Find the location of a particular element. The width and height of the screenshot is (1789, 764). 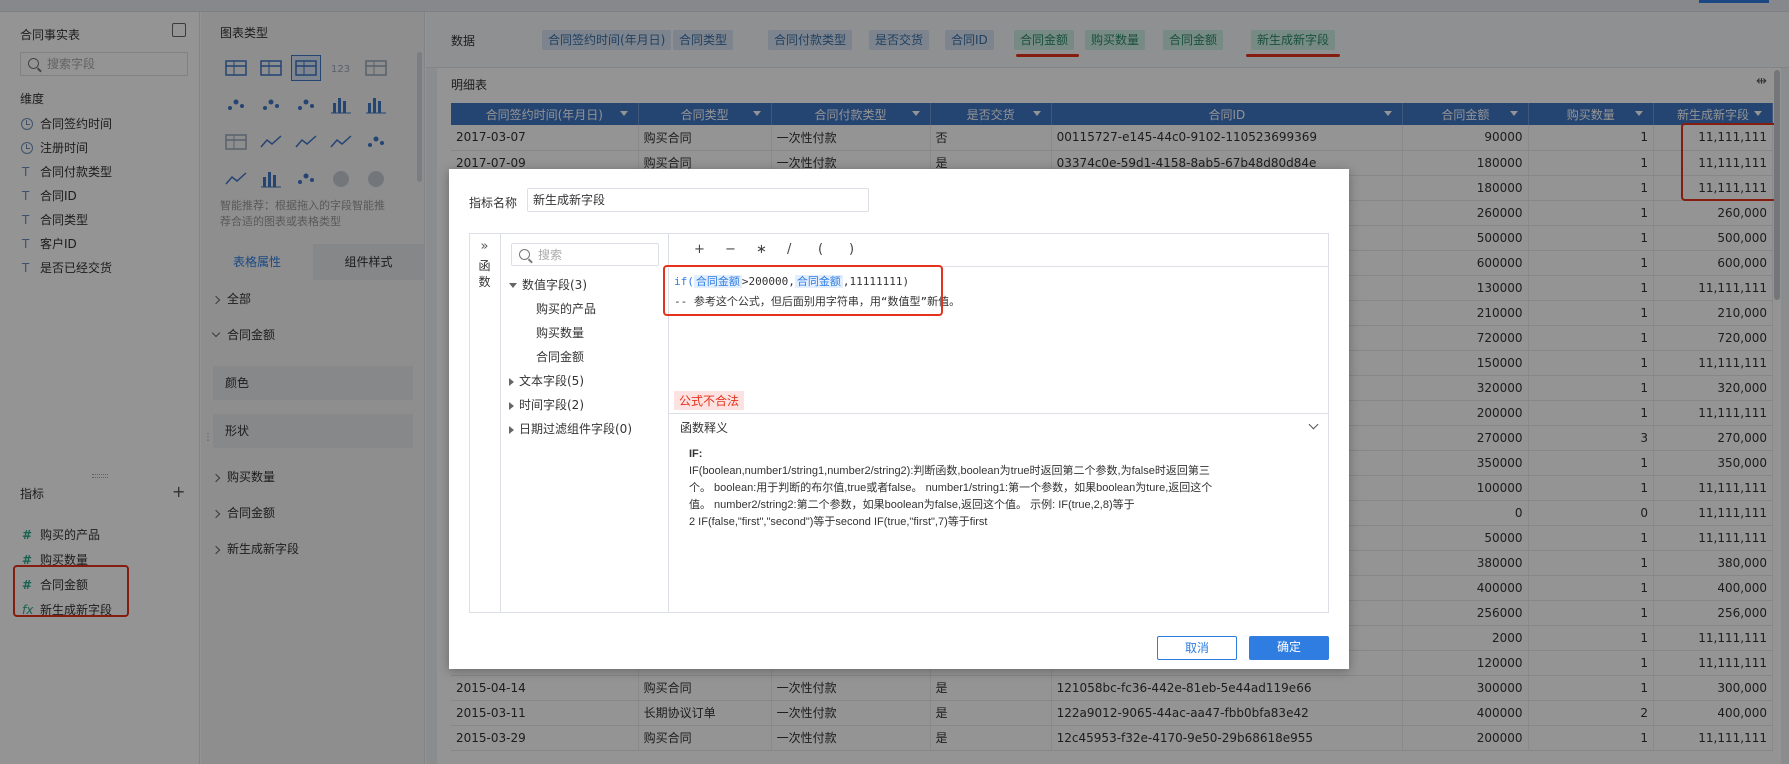

tree-numeric-group: 数值字段(3) is located at coordinates (548, 284).